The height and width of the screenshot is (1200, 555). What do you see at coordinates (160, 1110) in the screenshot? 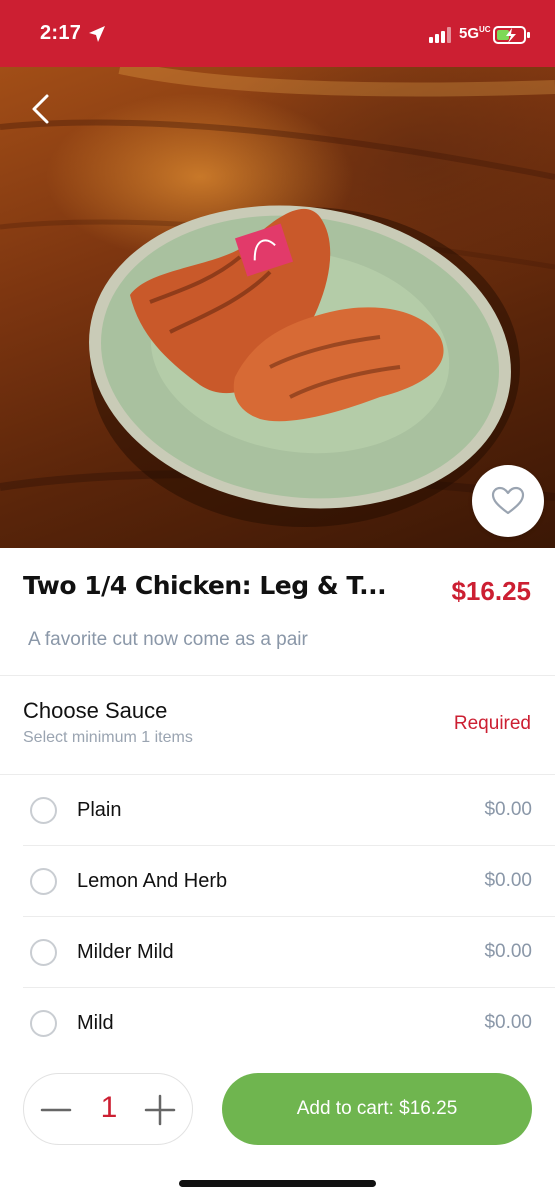
I see `plus-icon` at bounding box center [160, 1110].